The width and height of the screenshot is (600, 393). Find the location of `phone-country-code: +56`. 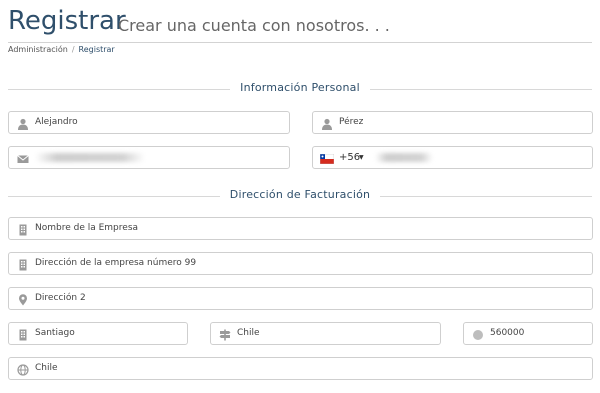

phone-country-code: +56 is located at coordinates (349, 157).